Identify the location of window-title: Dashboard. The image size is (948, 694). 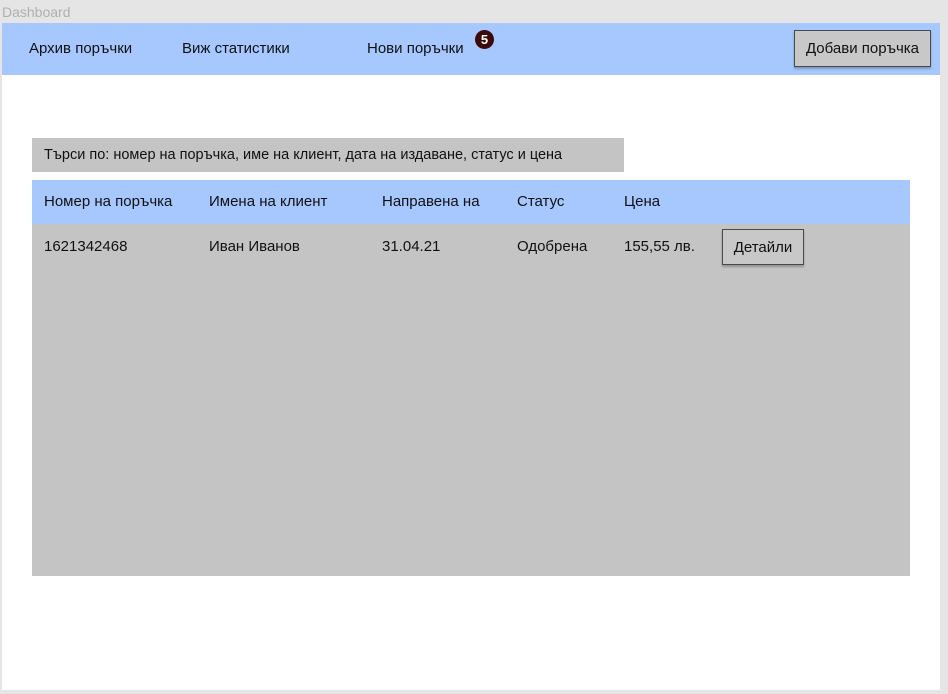
(36, 12).